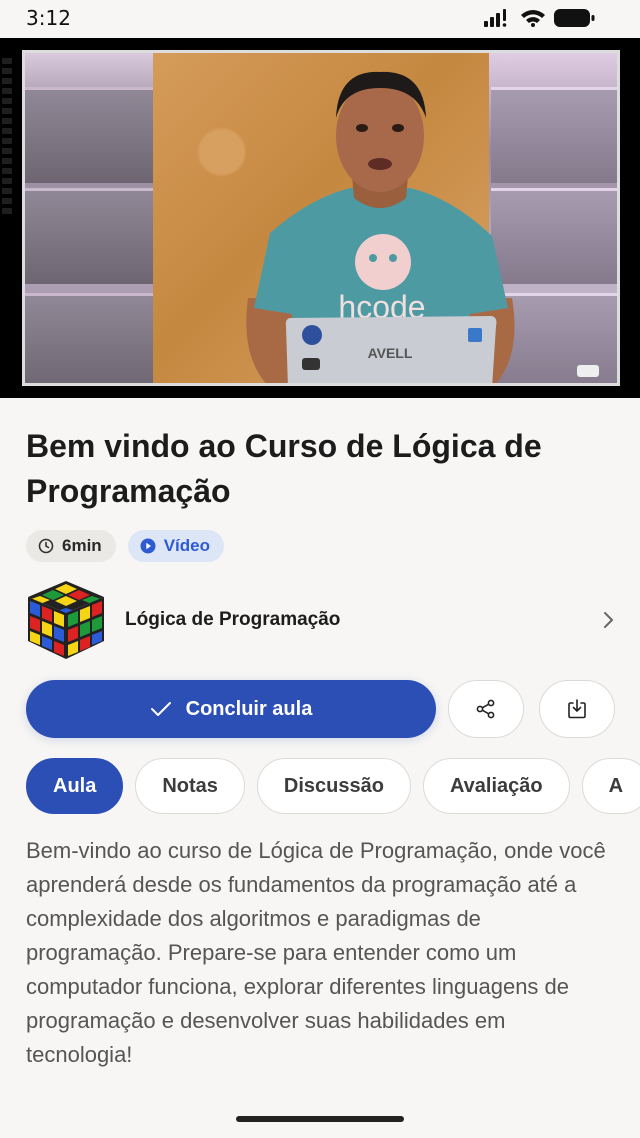 The width and height of the screenshot is (640, 1138). I want to click on complete-lesson-button: Concluir aula, so click(231, 709).